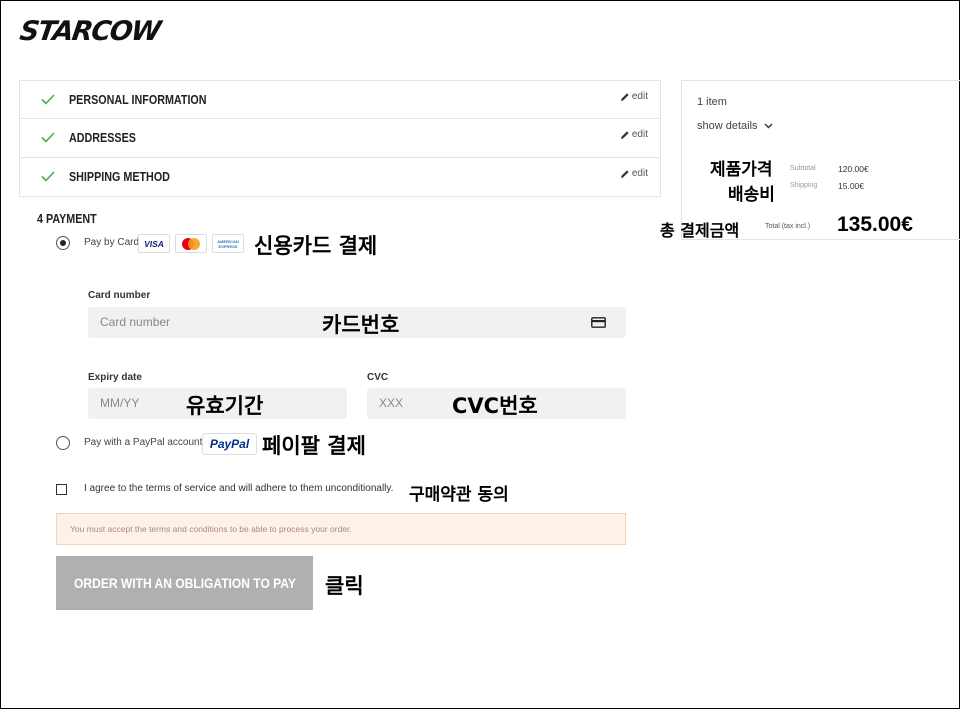 Image resolution: width=960 pixels, height=709 pixels. Describe the element at coordinates (459, 495) in the screenshot. I see `annotation-terms: 구매약관 동의` at that location.